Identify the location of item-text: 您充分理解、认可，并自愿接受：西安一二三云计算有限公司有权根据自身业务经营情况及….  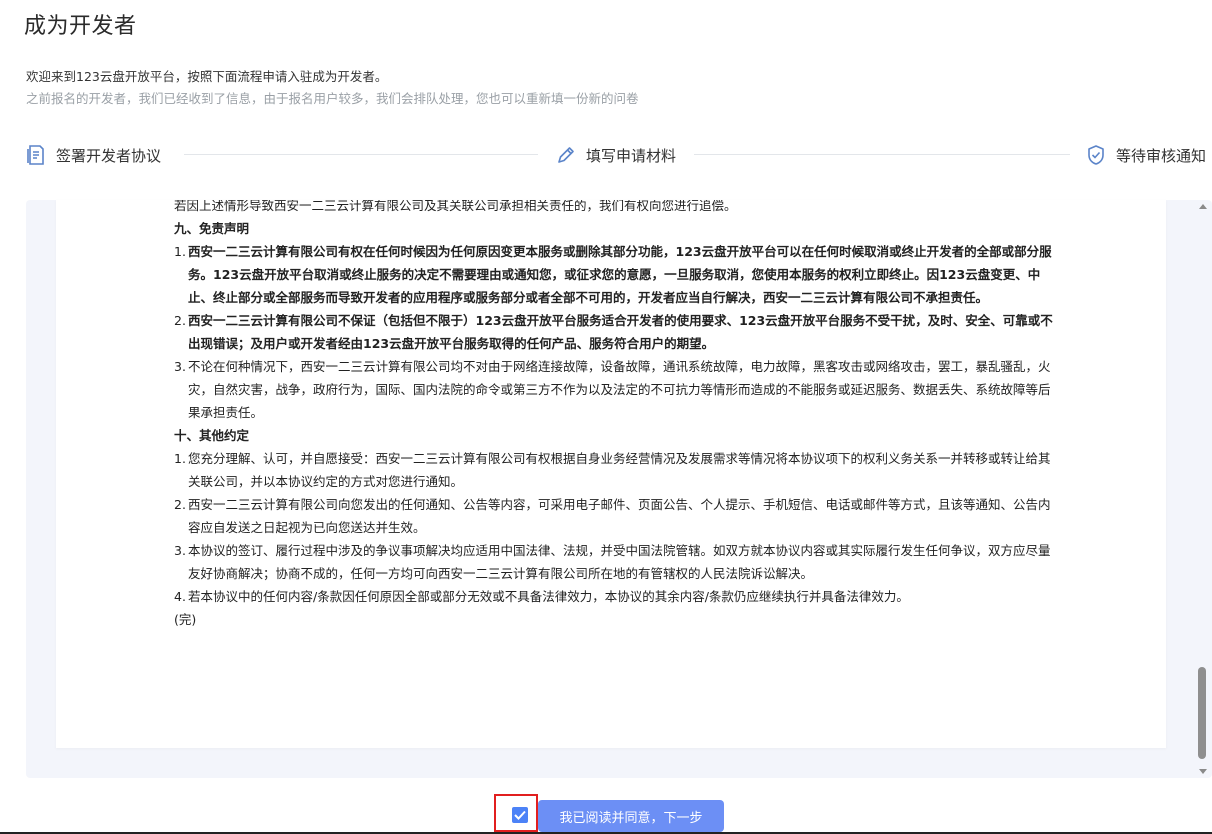
(619, 470).